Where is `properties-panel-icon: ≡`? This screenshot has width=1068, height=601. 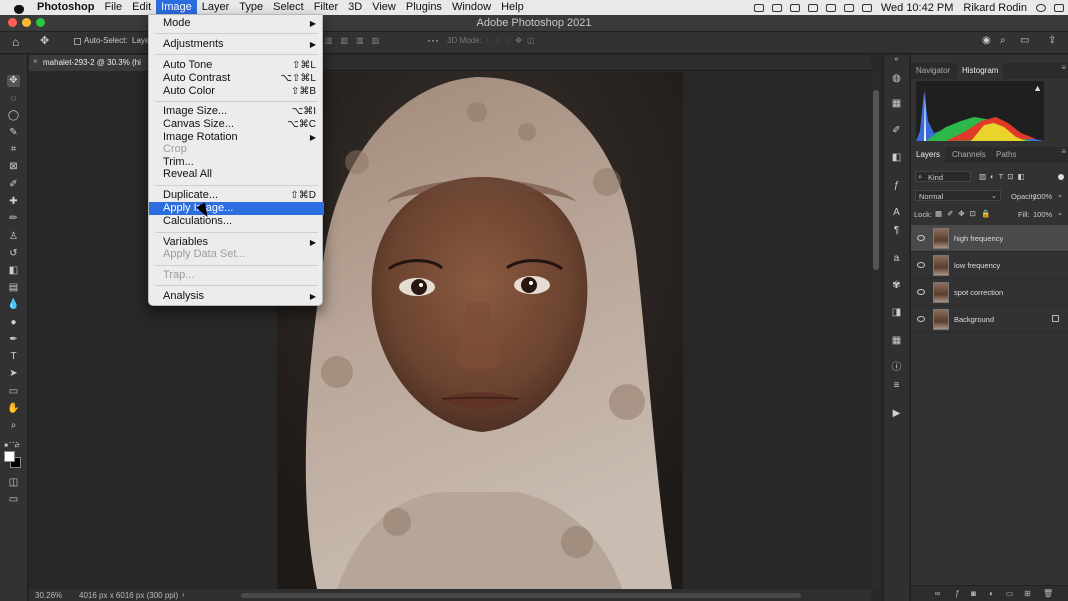
properties-panel-icon: ≡ is located at coordinates (896, 386).